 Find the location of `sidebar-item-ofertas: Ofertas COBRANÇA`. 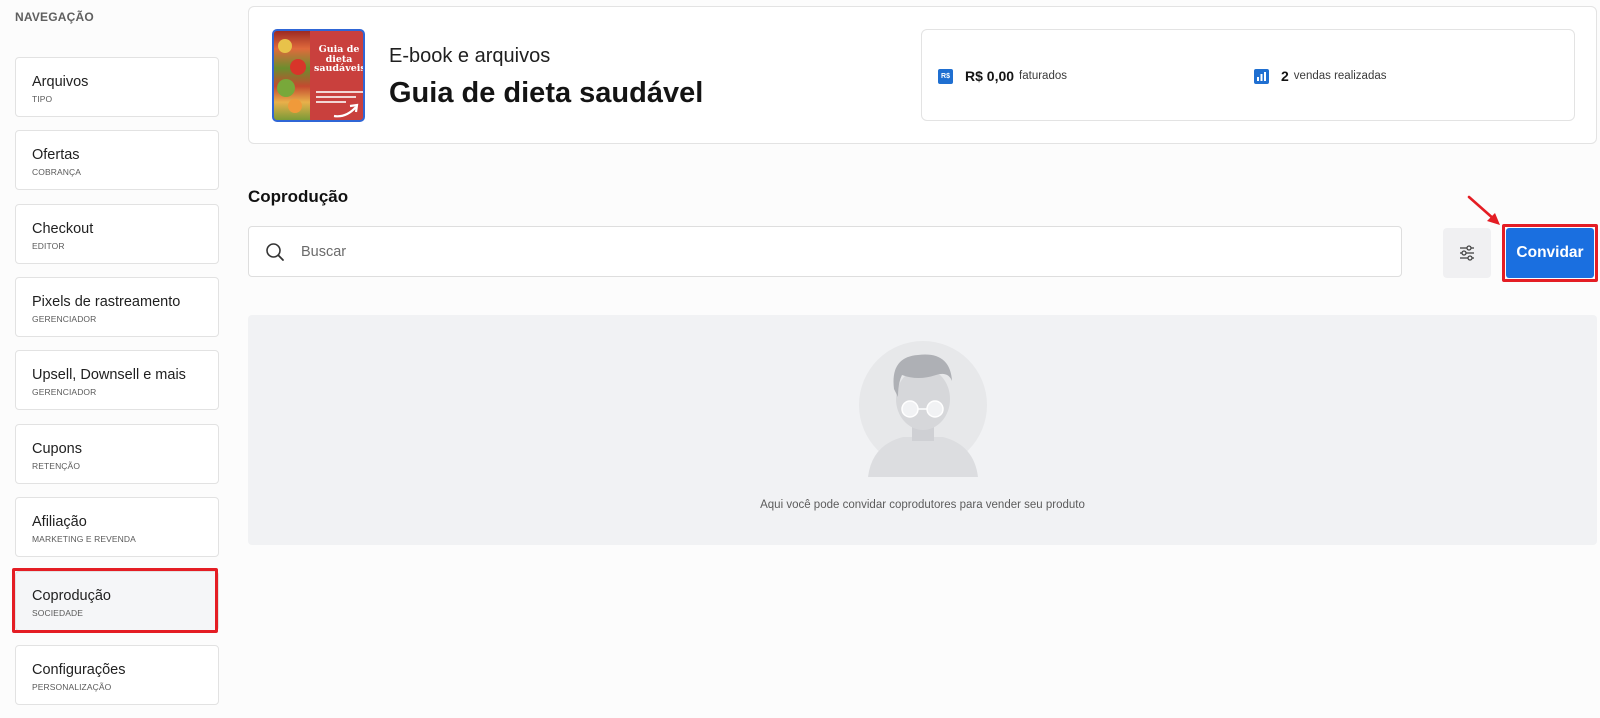

sidebar-item-ofertas: Ofertas COBRANÇA is located at coordinates (117, 160).